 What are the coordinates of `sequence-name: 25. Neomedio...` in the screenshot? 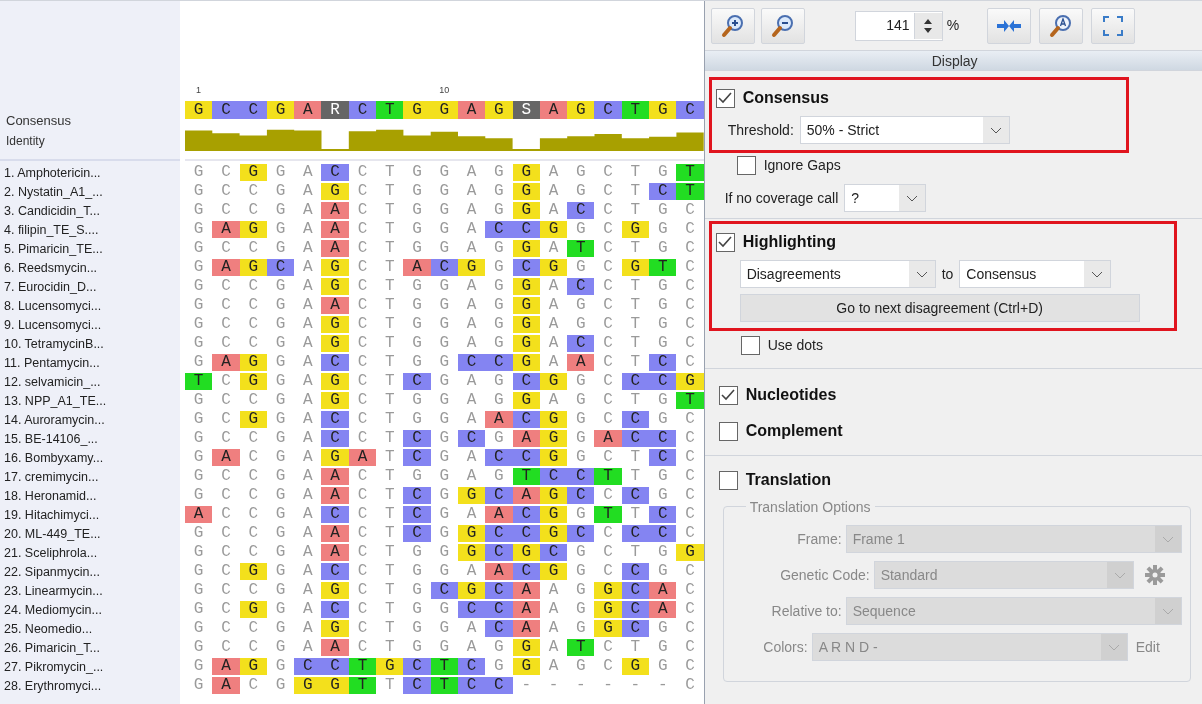 It's located at (92, 629).